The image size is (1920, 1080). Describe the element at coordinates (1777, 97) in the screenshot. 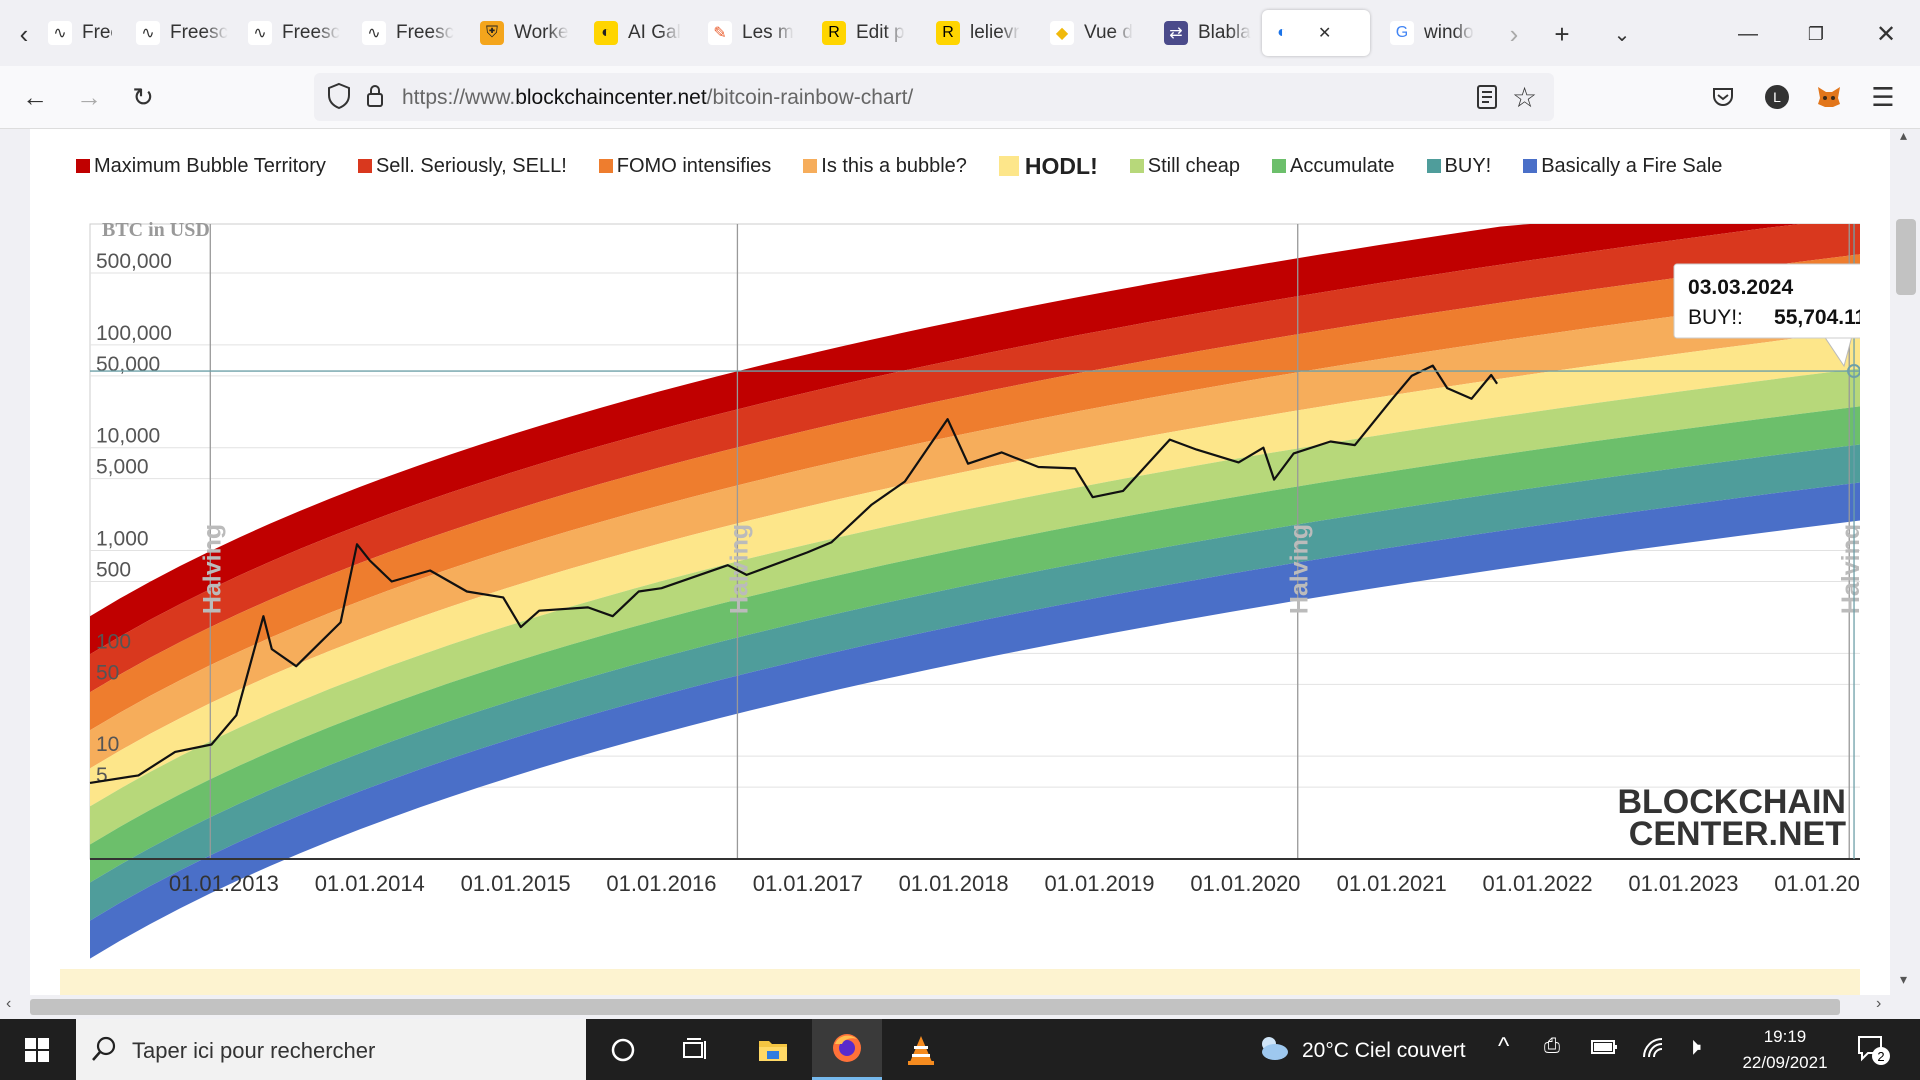

I see `account-avatar: L` at that location.